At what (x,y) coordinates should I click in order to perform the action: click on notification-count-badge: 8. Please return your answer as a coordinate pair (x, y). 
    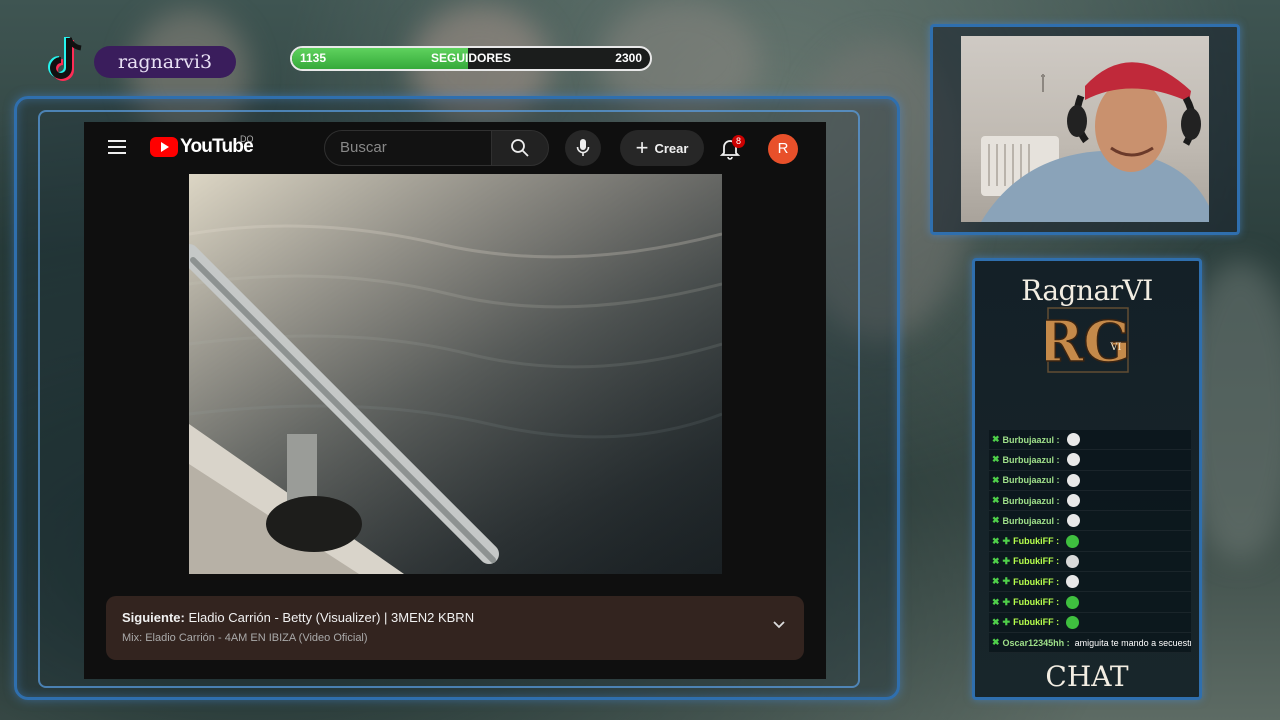
    Looking at the image, I should click on (738, 141).